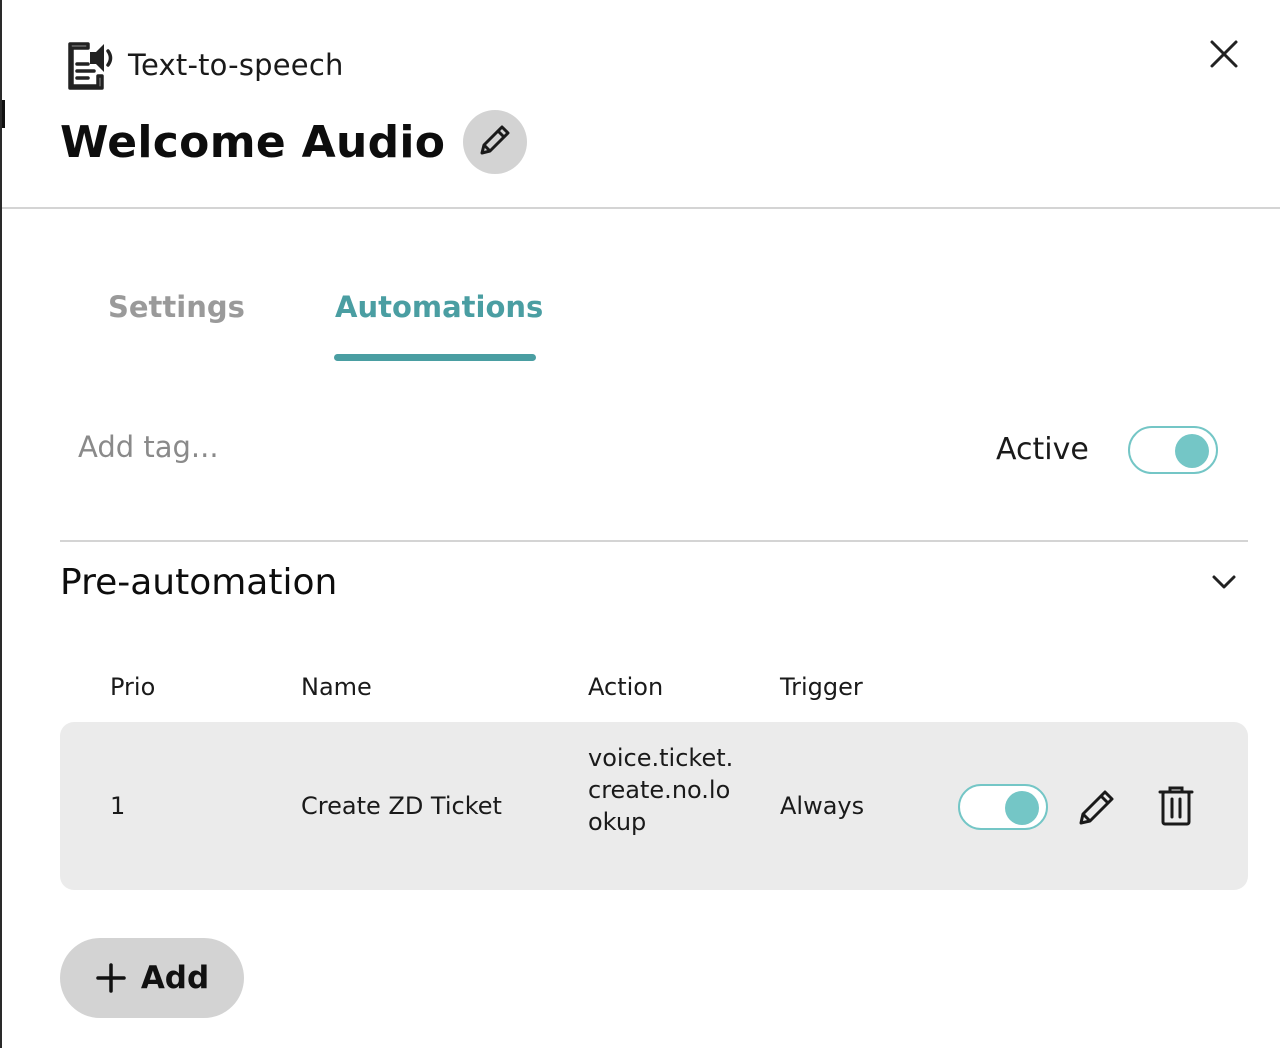 The height and width of the screenshot is (1048, 1280). Describe the element at coordinates (199, 582) in the screenshot. I see `section-title: Pre-automation` at that location.